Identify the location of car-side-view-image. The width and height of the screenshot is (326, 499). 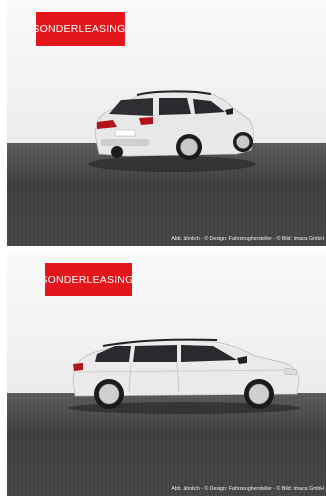
(184, 376).